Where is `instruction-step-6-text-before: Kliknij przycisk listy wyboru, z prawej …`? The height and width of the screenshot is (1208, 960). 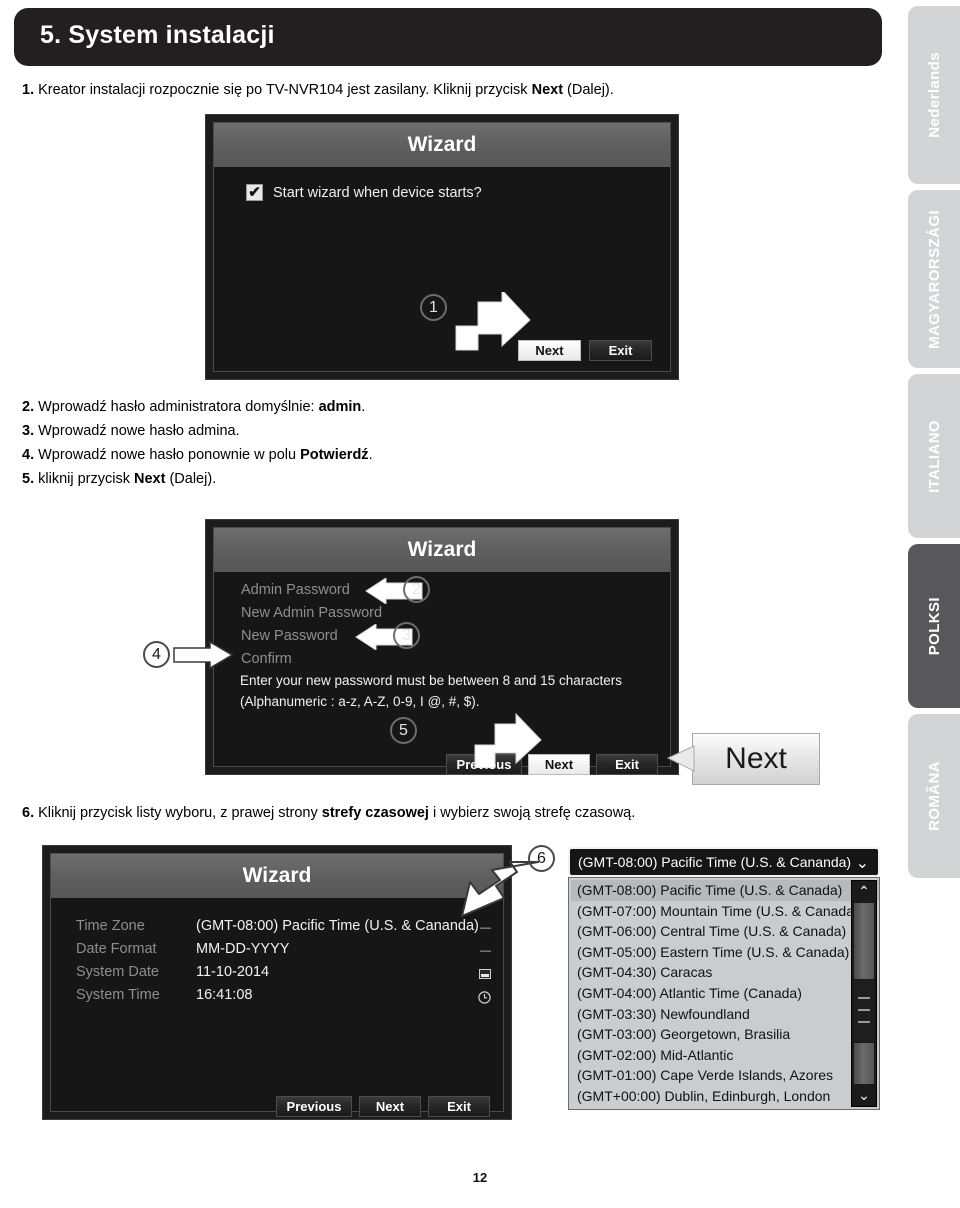
instruction-step-6-text-before: Kliknij przycisk listy wyboru, z prawej … is located at coordinates (178, 813).